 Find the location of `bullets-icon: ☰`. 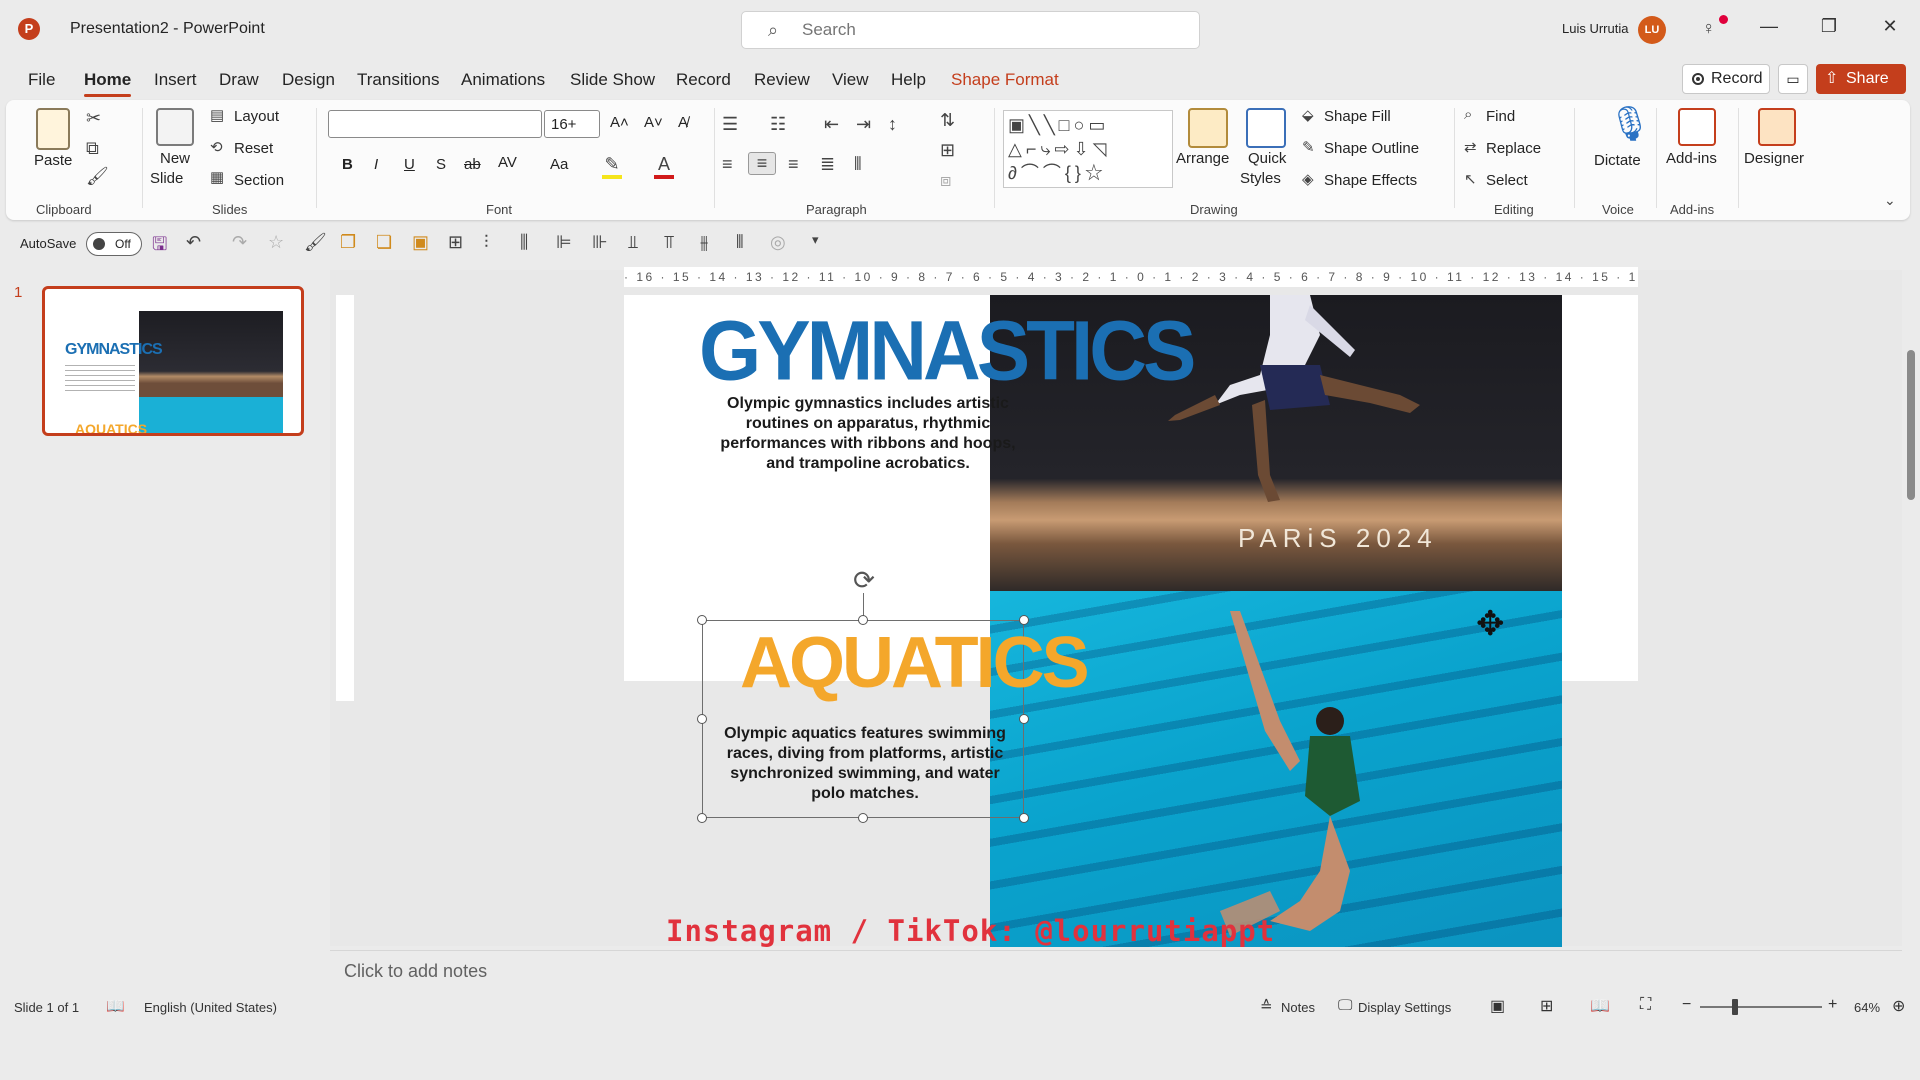

bullets-icon: ☰ is located at coordinates (730, 124).